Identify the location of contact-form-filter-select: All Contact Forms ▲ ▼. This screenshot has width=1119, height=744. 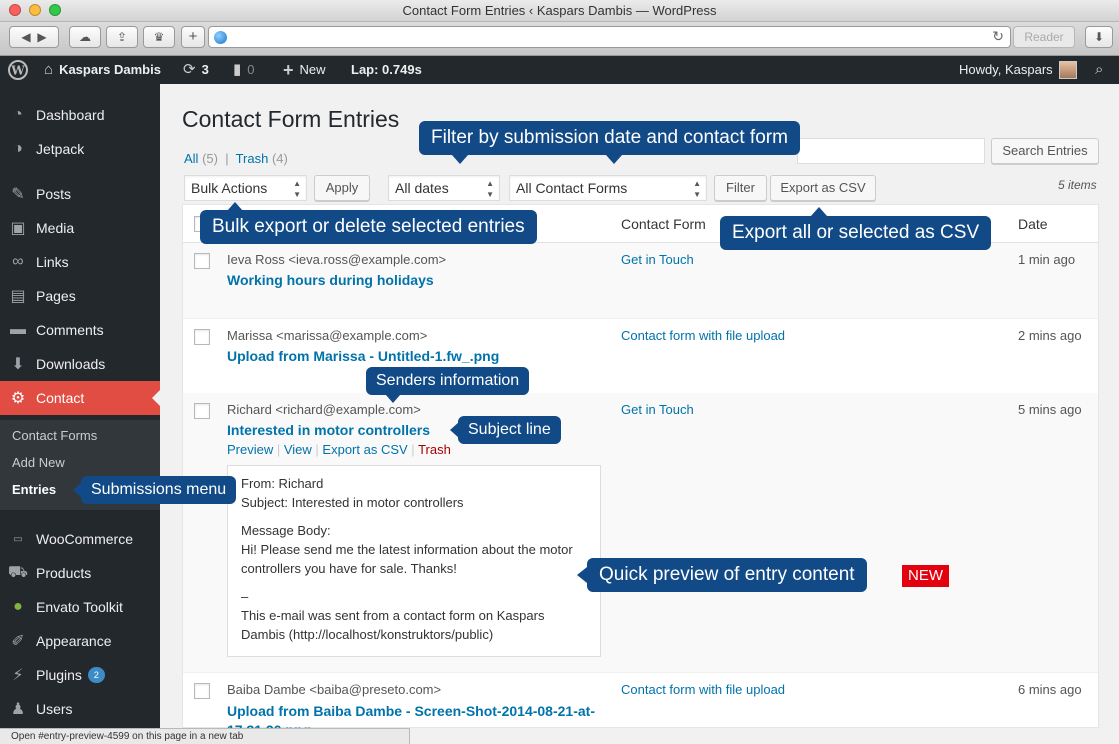
(608, 188).